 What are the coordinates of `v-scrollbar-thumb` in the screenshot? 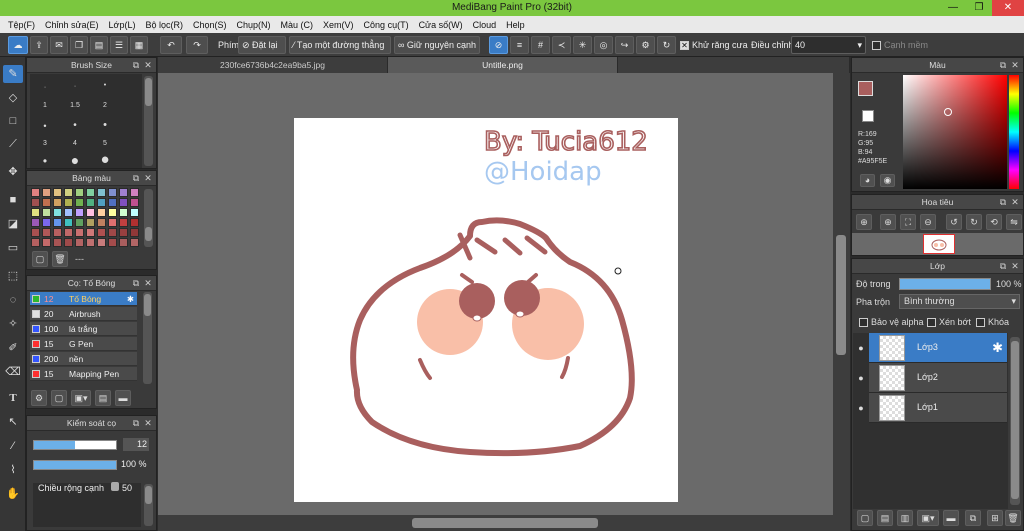 It's located at (841, 295).